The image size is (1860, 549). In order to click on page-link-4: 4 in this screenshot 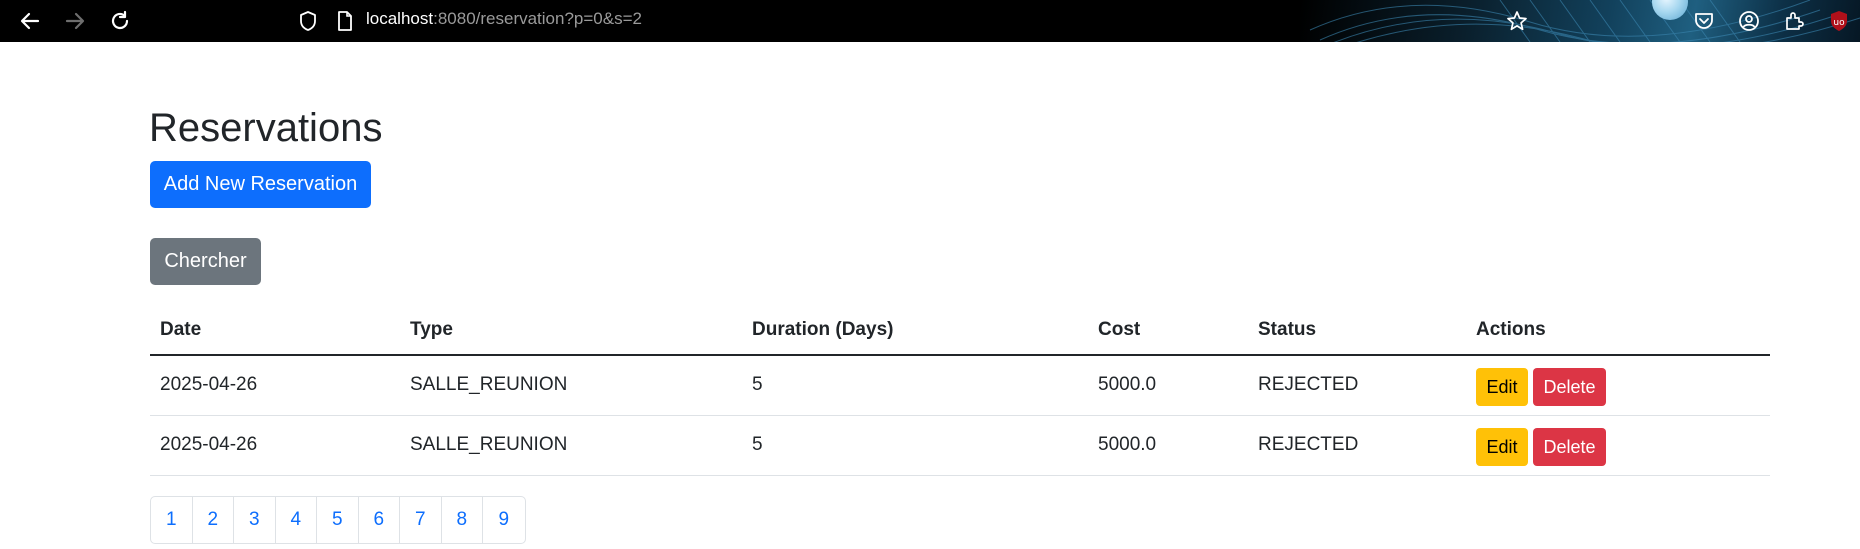, I will do `click(296, 520)`.